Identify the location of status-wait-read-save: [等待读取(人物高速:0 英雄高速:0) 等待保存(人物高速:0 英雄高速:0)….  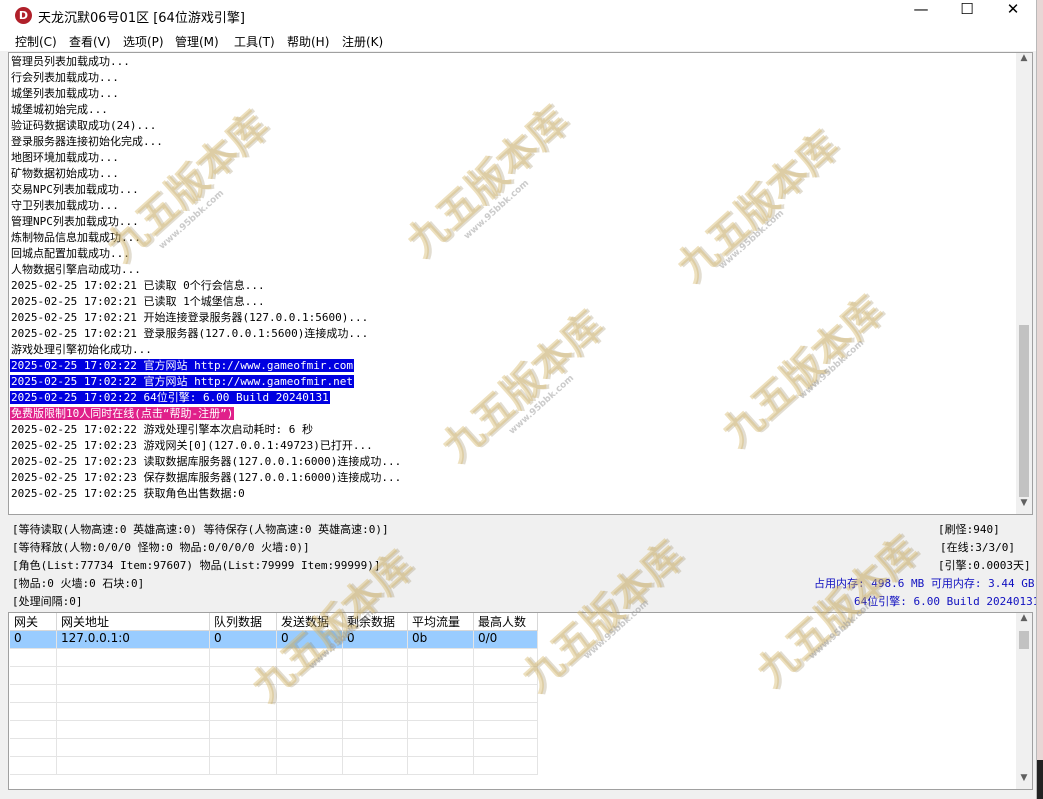
(200, 529).